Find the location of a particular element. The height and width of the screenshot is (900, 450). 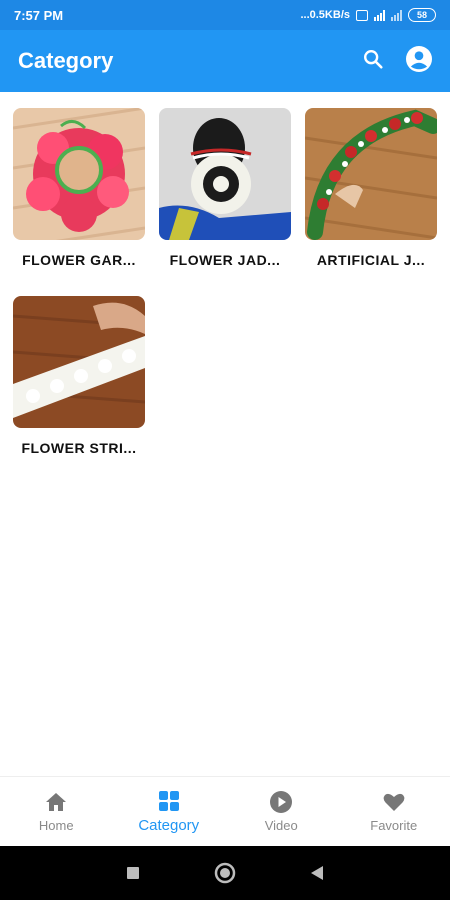

volte-icon is located at coordinates (362, 15).